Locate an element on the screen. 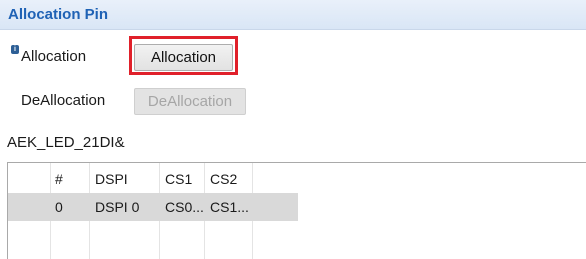 The image size is (586, 259). deallocation-button: DeAllocation is located at coordinates (190, 101).